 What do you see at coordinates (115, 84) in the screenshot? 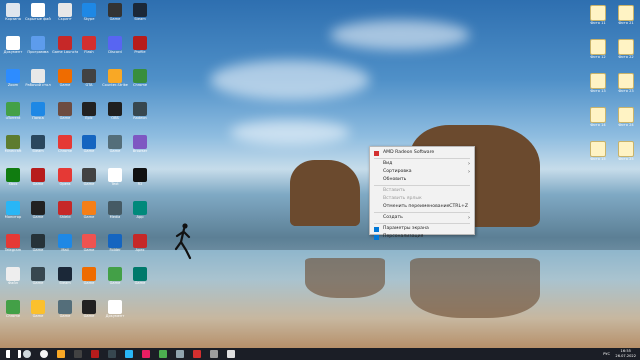
I see `desktop-icon: Counter-Strike` at bounding box center [115, 84].